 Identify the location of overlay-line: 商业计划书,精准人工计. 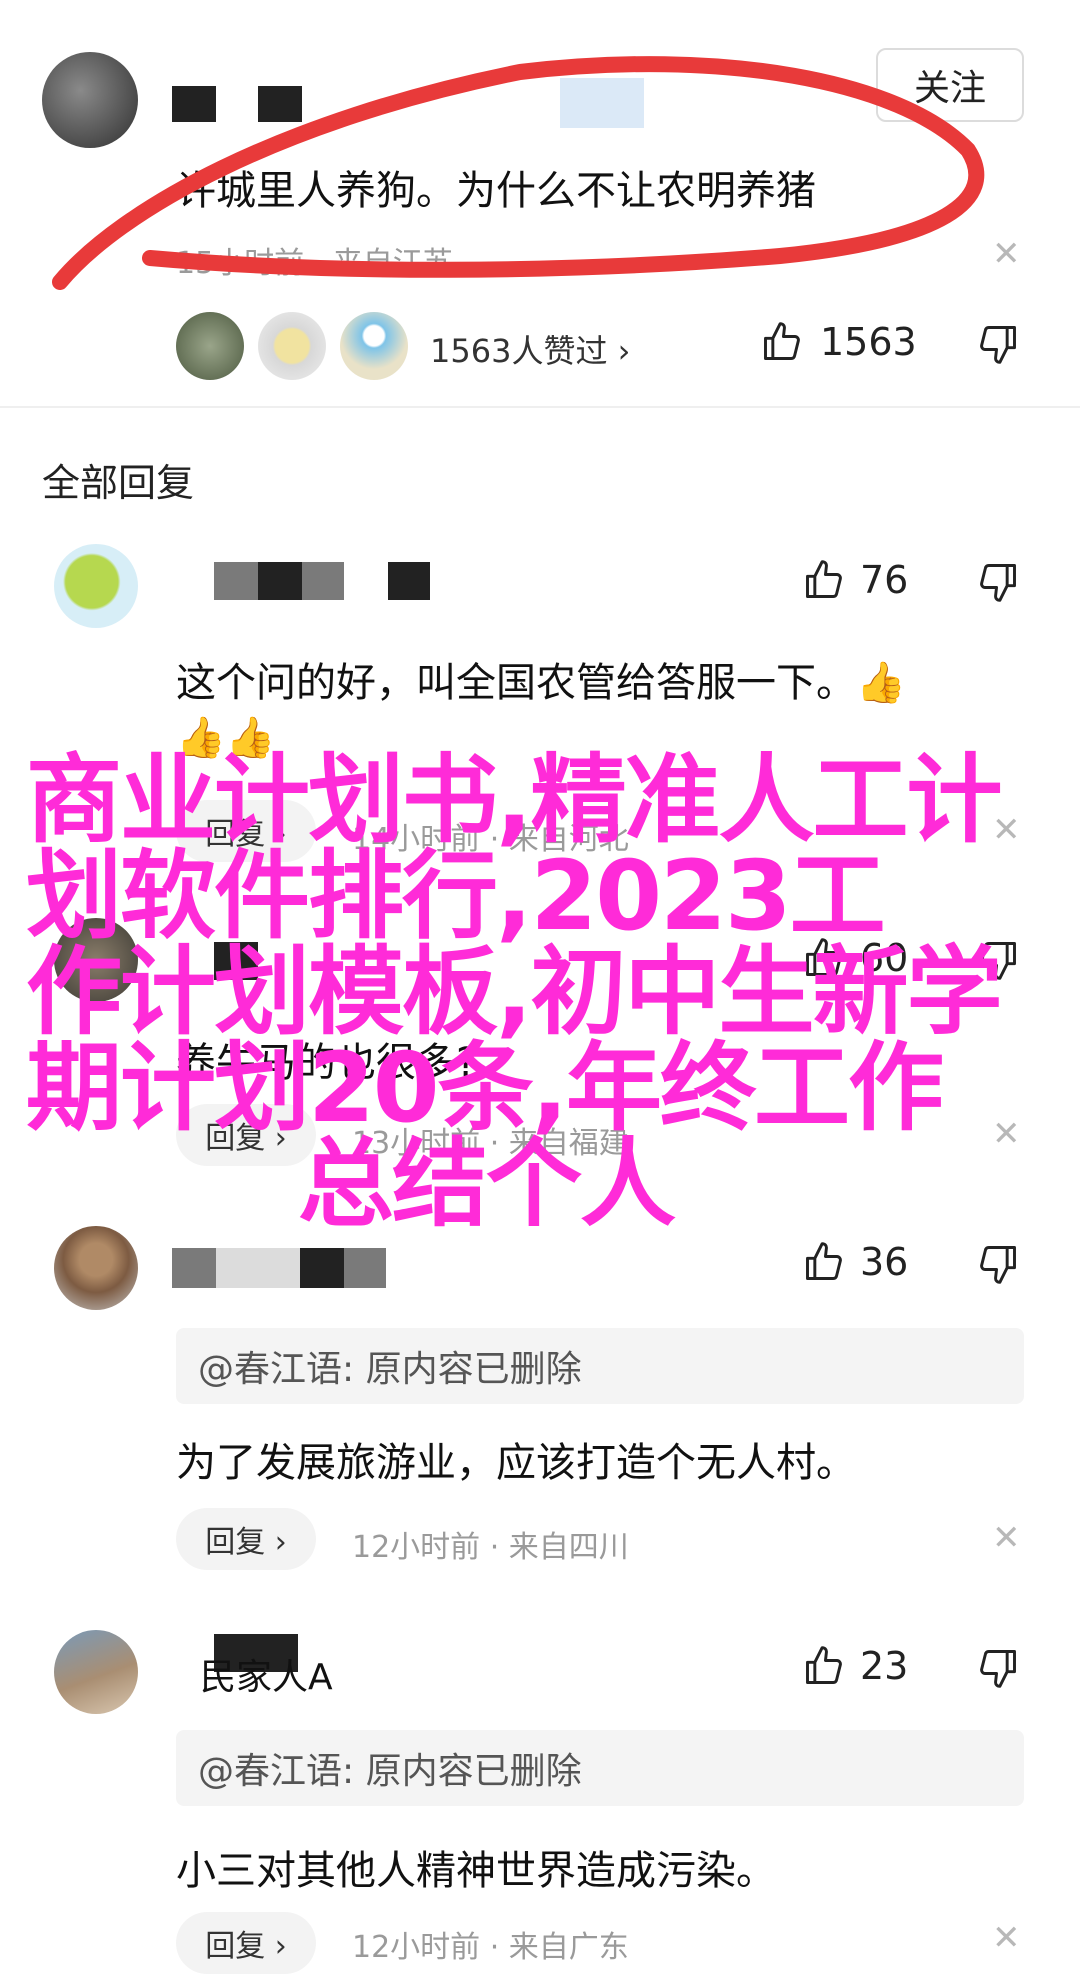
(514, 800).